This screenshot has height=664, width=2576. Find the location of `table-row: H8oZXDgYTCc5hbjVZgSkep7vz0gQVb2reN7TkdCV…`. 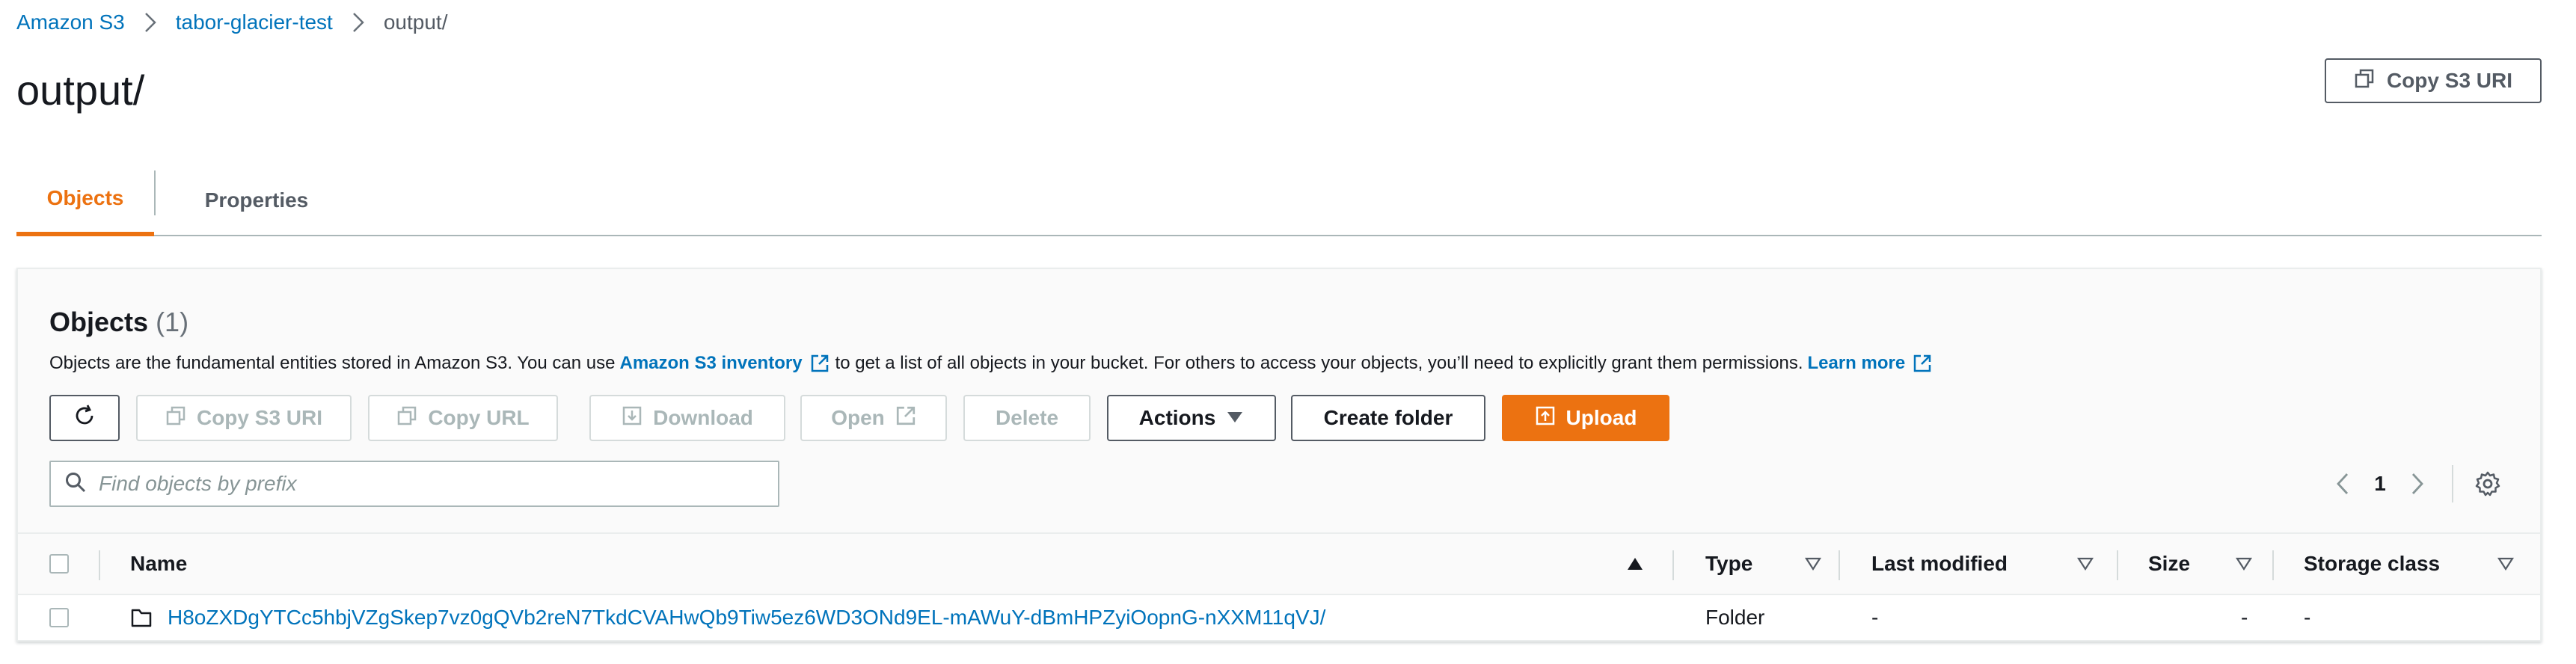

table-row: H8oZXDgYTCc5hbjVZgSkep7vz0gQVb2reN7TkdCV… is located at coordinates (1279, 617).